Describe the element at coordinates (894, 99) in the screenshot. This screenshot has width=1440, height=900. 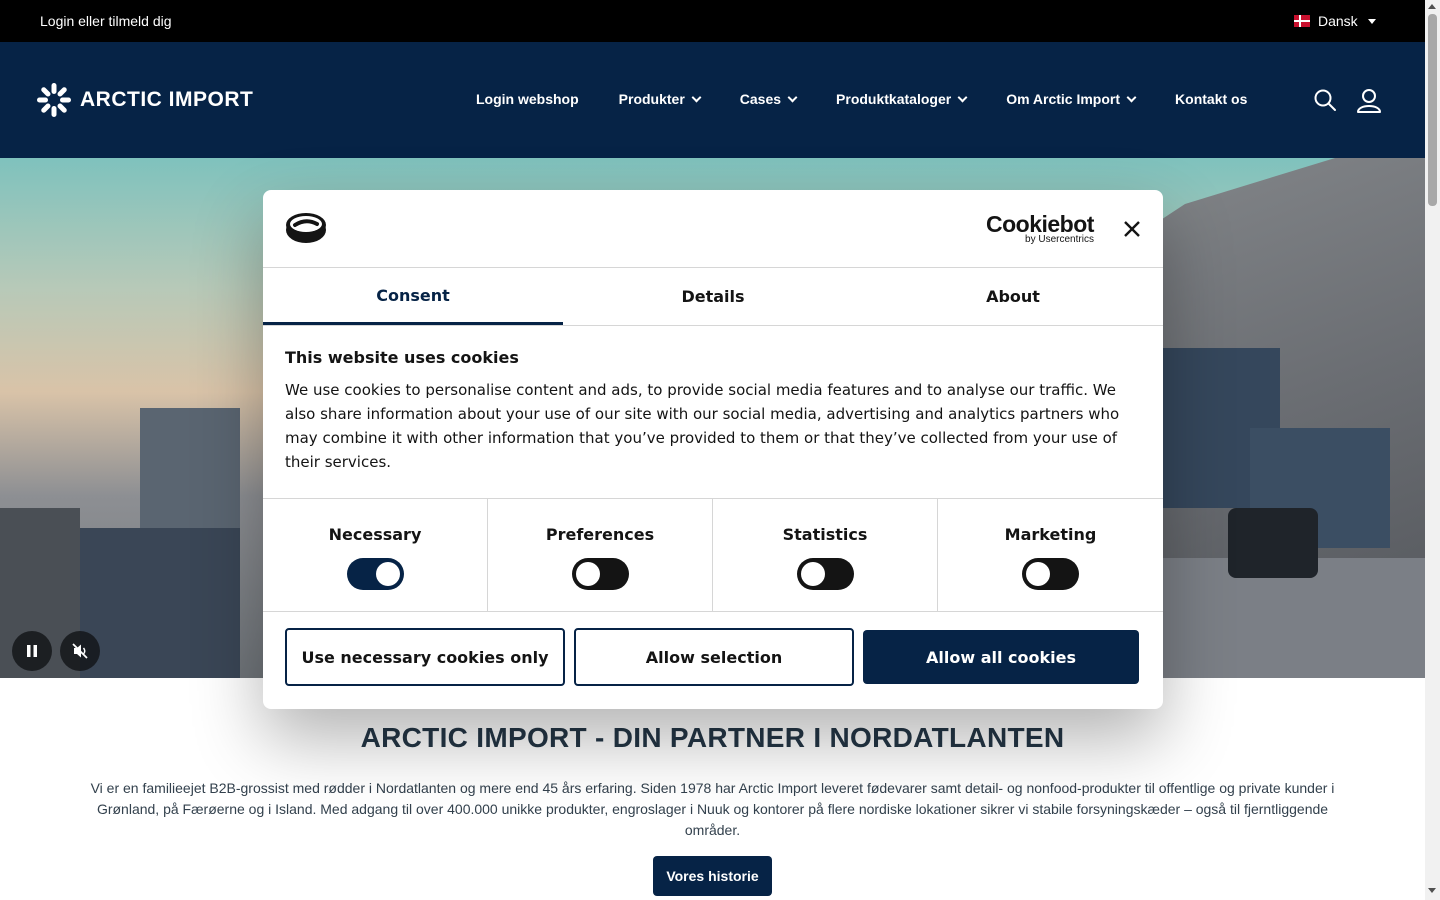
I see `nav-label: Produktkataloger` at that location.